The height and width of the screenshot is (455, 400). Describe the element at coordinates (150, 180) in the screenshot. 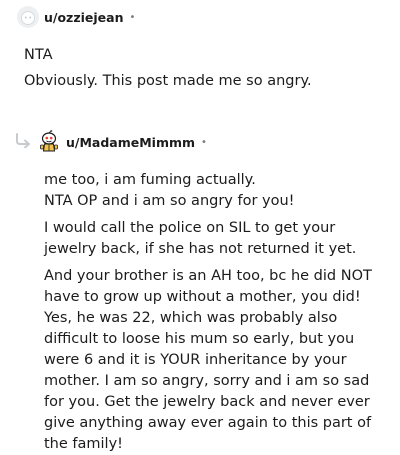

I see `comment-paragraph: me too, i am fuming actually.` at that location.